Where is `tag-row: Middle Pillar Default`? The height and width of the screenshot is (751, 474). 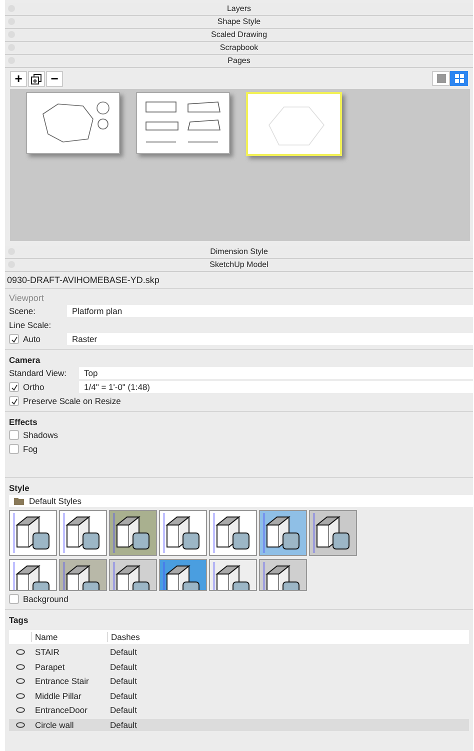 tag-row: Middle Pillar Default is located at coordinates (239, 696).